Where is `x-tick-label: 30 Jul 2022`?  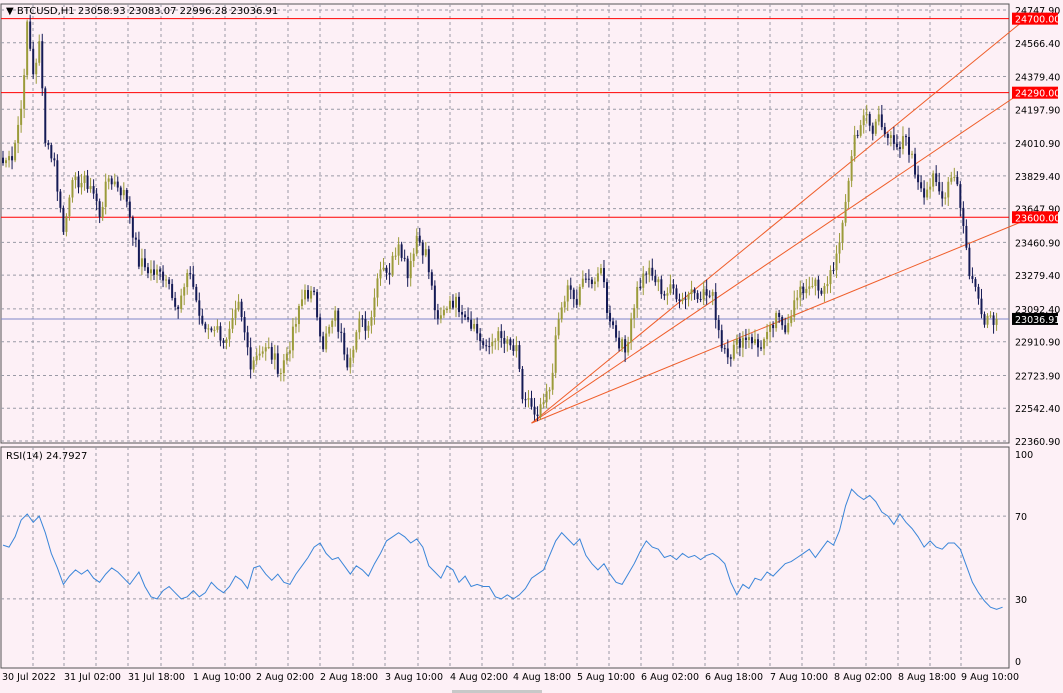
x-tick-label: 30 Jul 2022 is located at coordinates (29, 677).